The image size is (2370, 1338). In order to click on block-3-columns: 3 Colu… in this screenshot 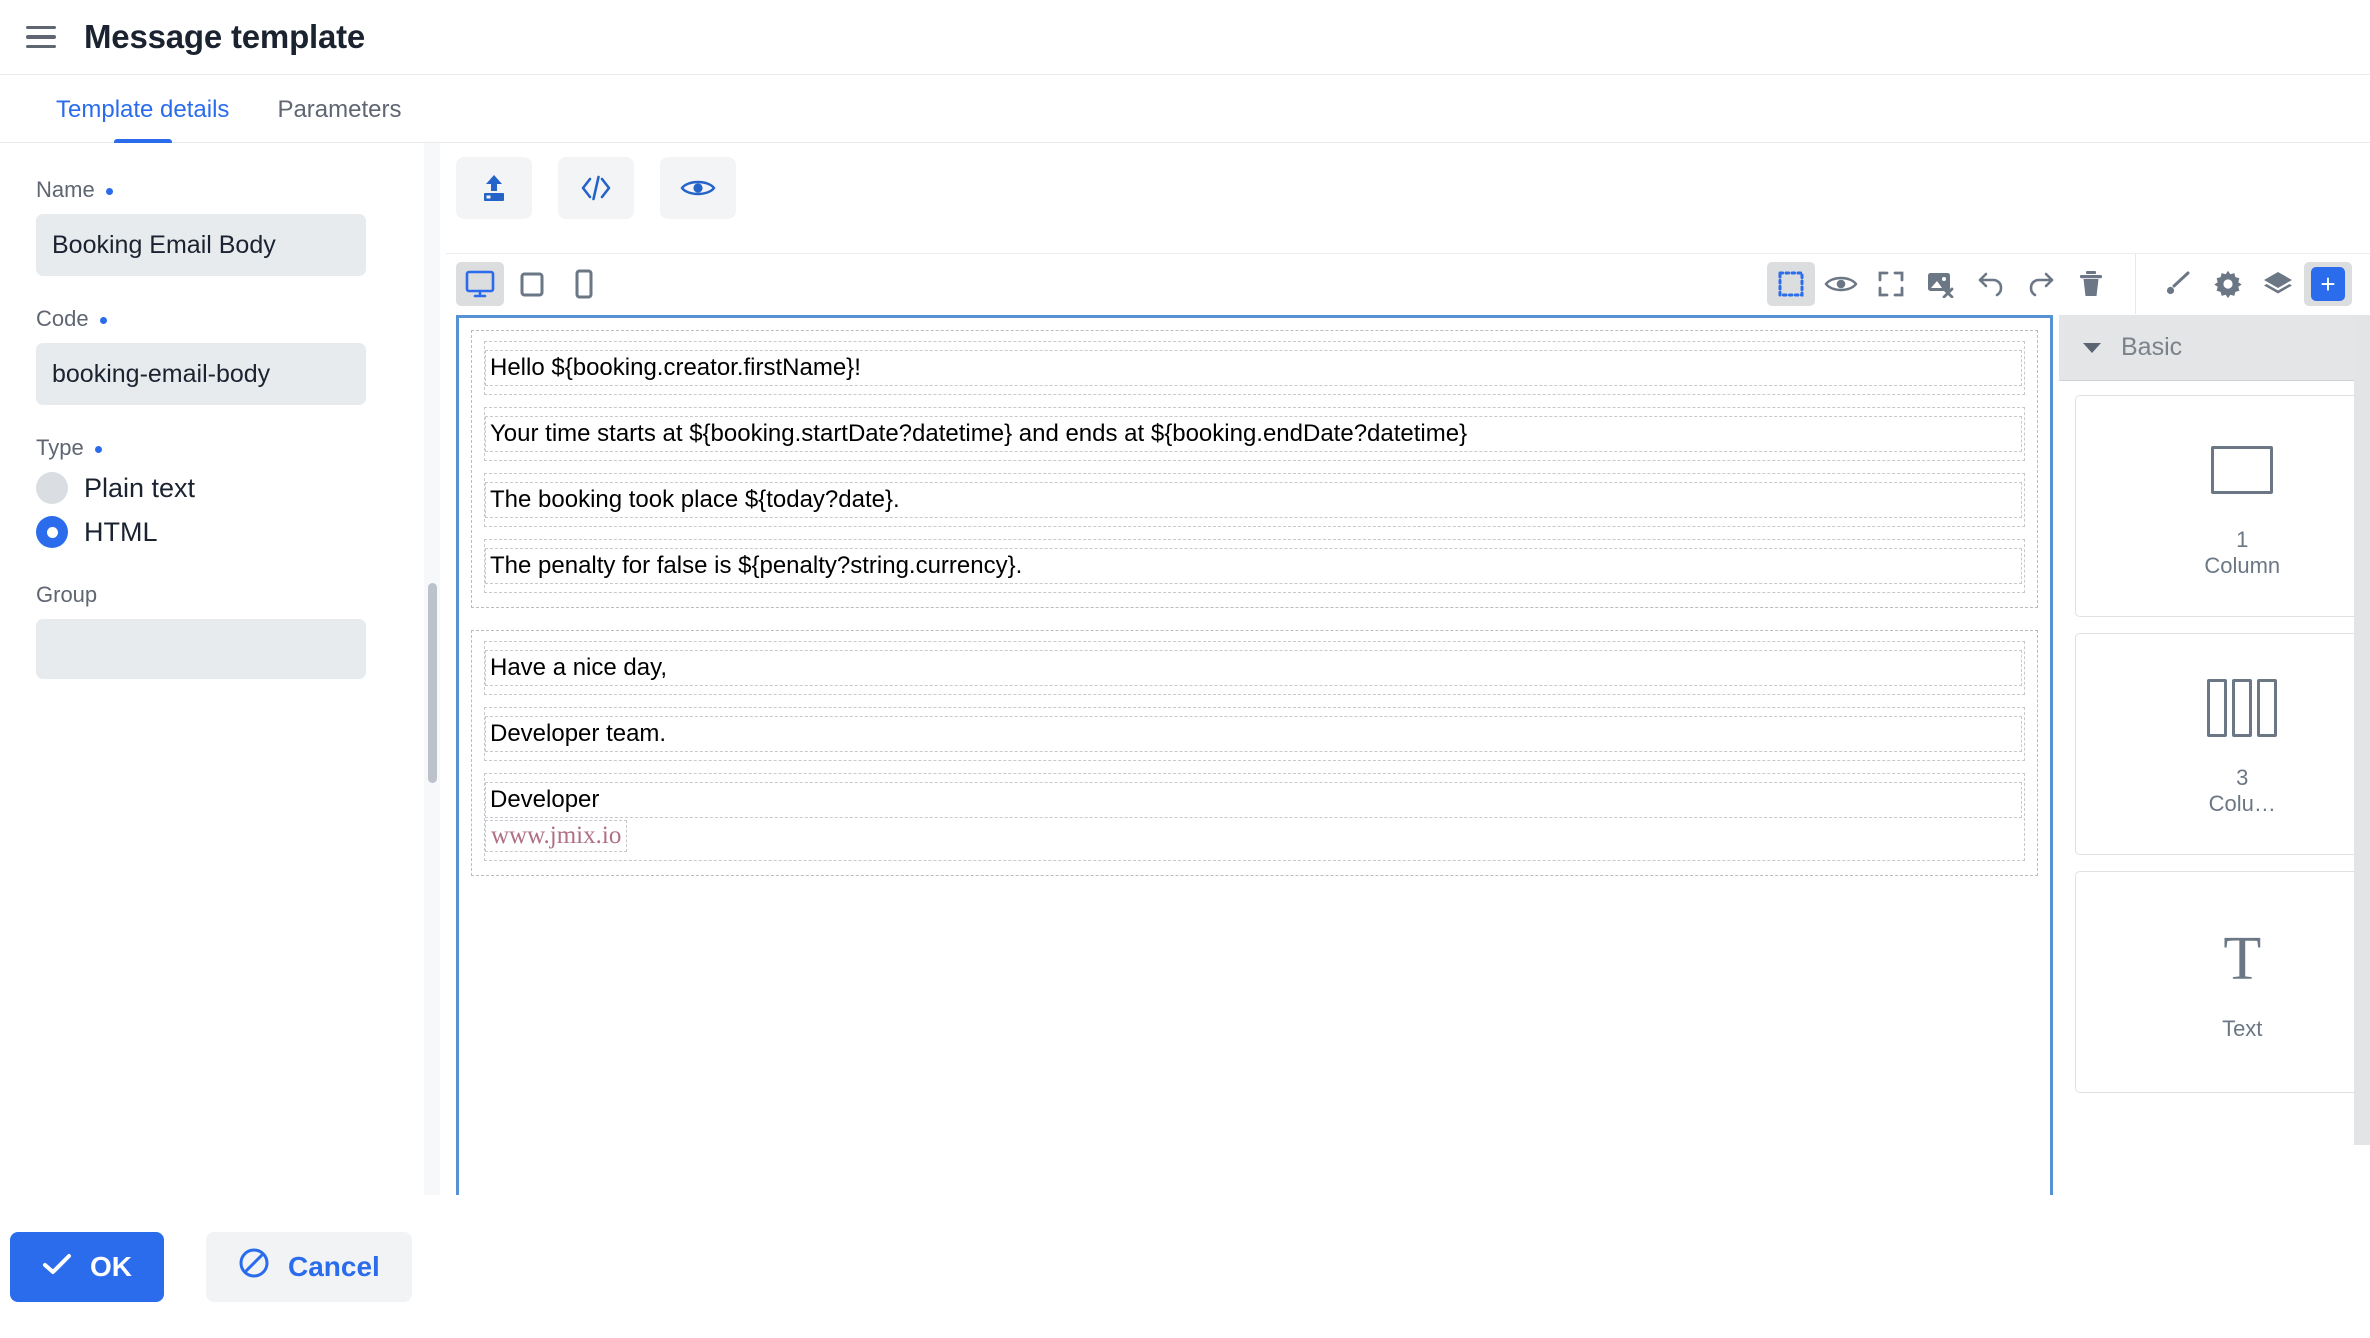, I will do `click(2222, 744)`.